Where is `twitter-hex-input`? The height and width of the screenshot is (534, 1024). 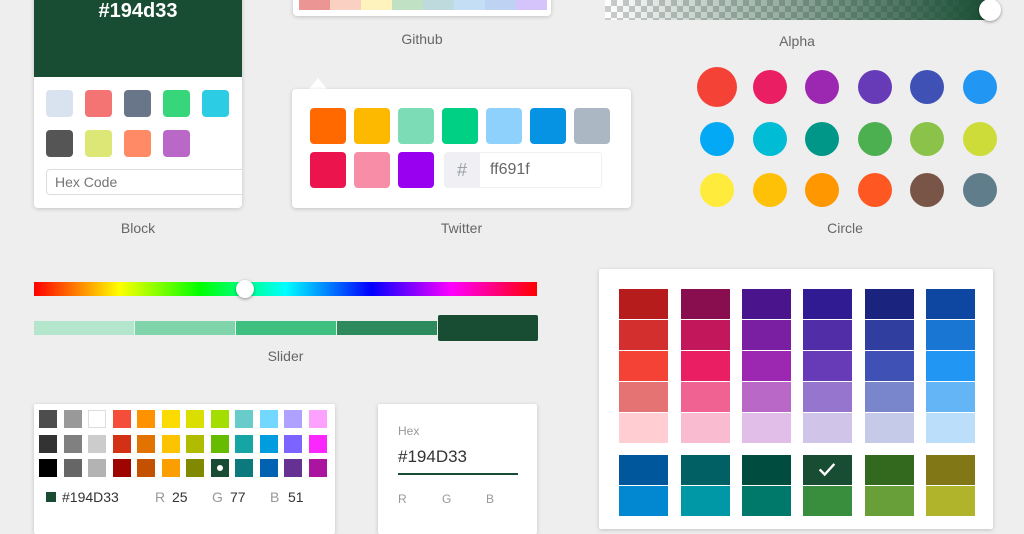 twitter-hex-input is located at coordinates (541, 170).